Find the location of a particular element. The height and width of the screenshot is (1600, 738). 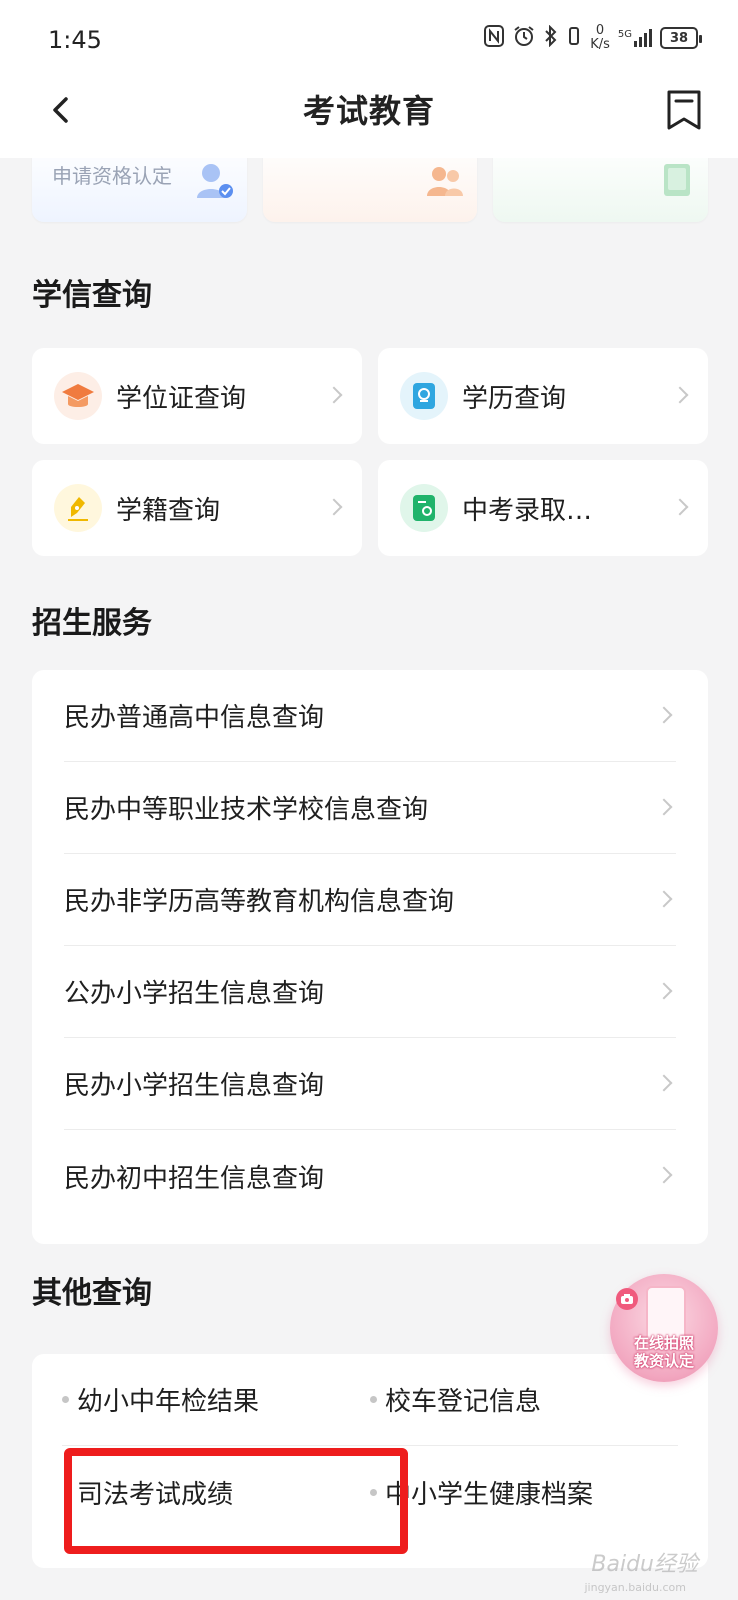

list-item: 民办普通高中信息查询 is located at coordinates (370, 716).